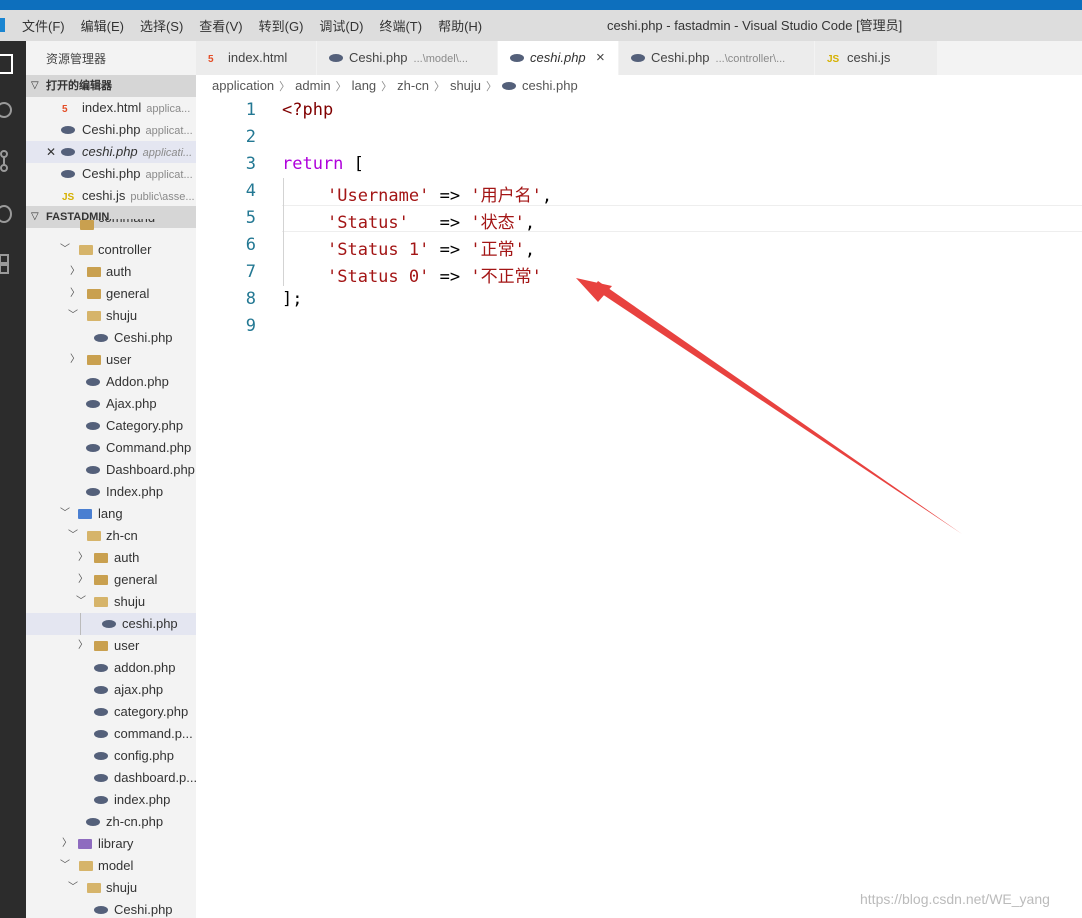  I want to click on annotation-arrow, so click(769, 406).